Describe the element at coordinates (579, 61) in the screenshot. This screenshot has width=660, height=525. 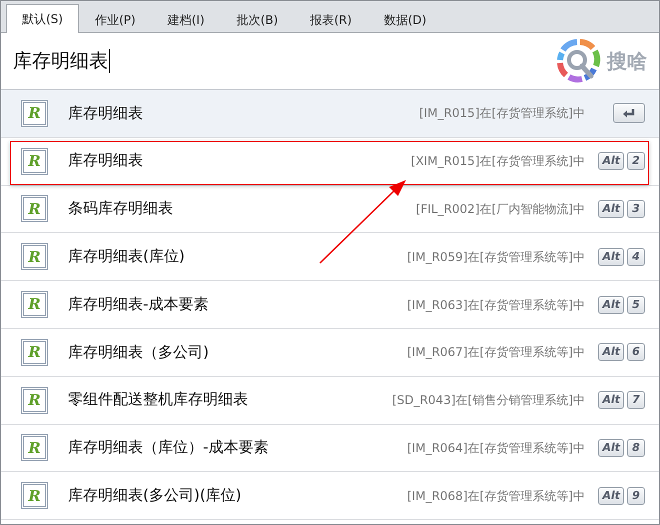
I see `magnifier-logo-icon` at that location.